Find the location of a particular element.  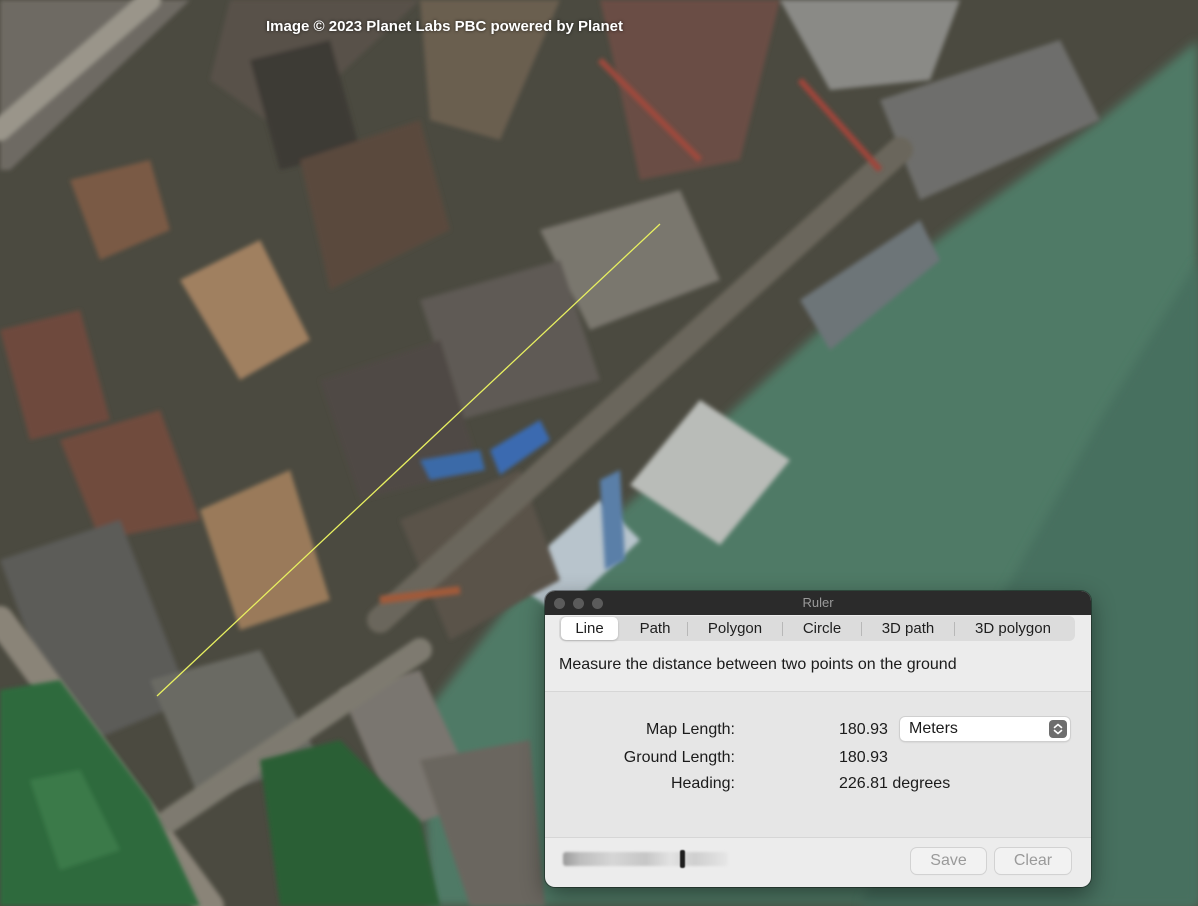

map-length-label: Map Length: is located at coordinates (690, 729).